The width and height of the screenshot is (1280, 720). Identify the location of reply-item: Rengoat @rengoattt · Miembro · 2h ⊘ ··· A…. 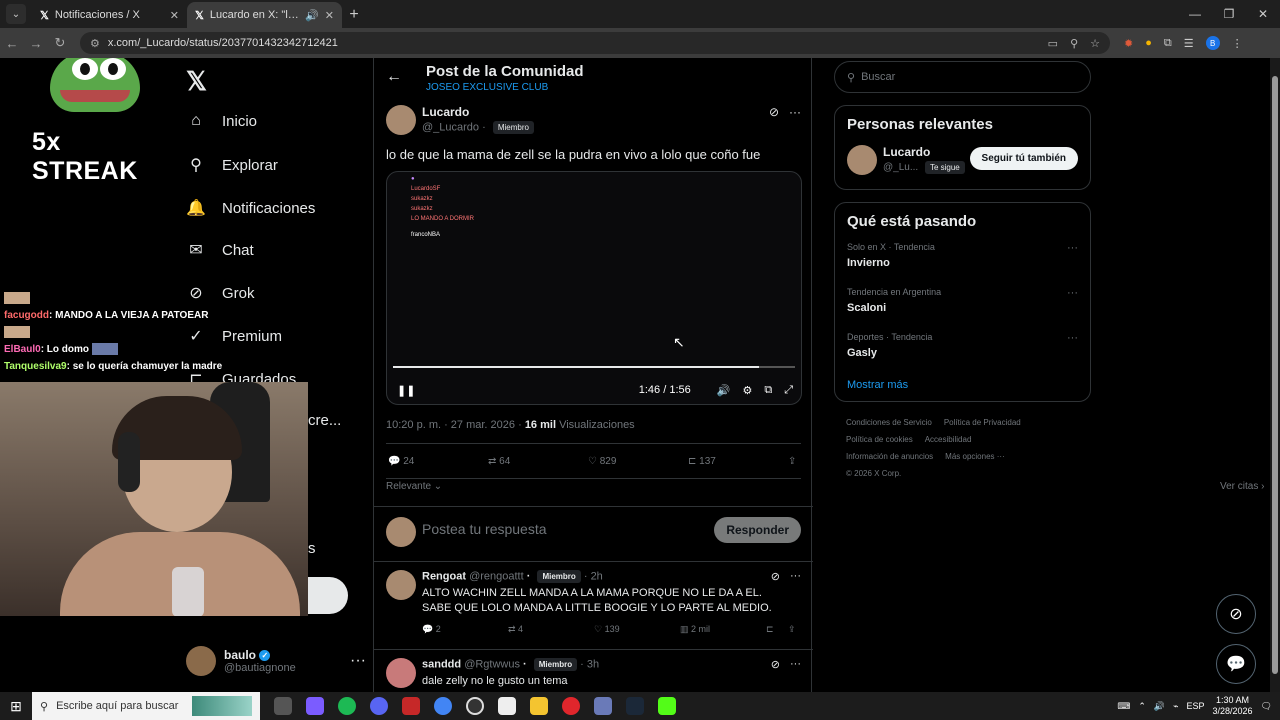
(593, 606).